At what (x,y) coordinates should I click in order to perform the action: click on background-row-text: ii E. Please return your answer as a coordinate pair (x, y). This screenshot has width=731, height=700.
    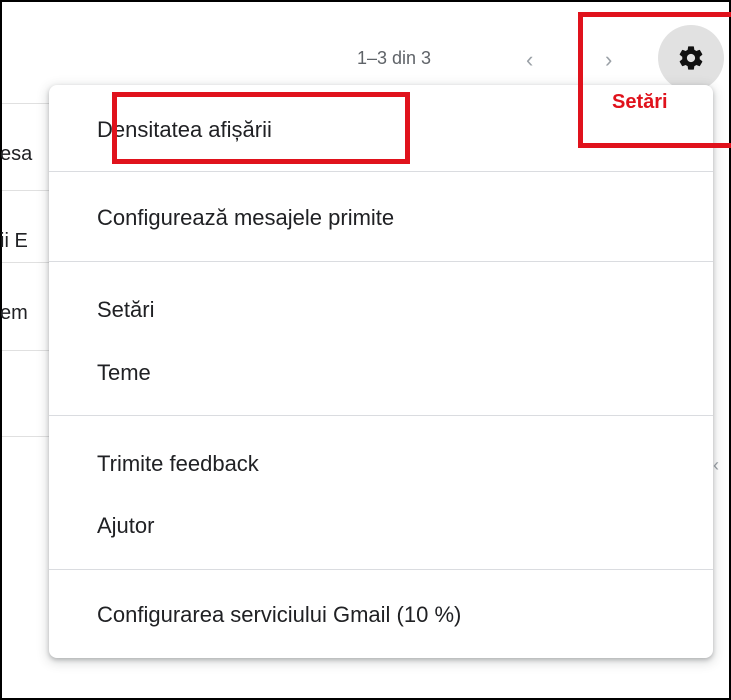
    Looking at the image, I should click on (14, 241).